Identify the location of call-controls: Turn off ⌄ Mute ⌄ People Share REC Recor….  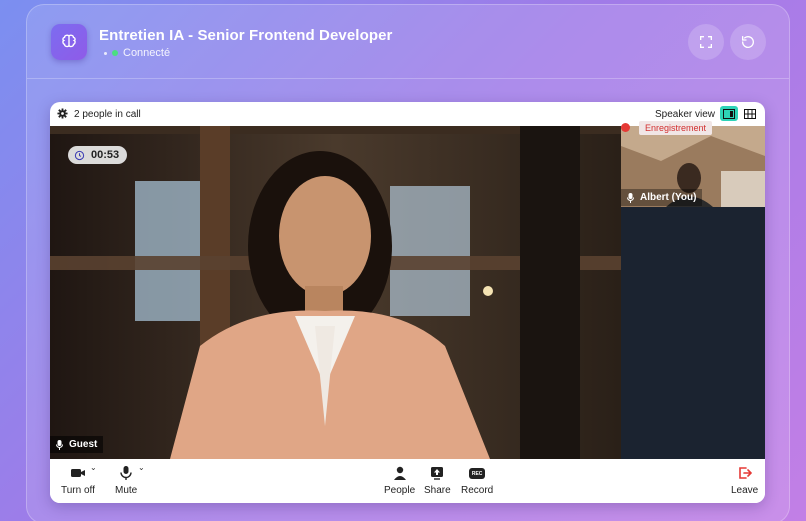
(407, 481).